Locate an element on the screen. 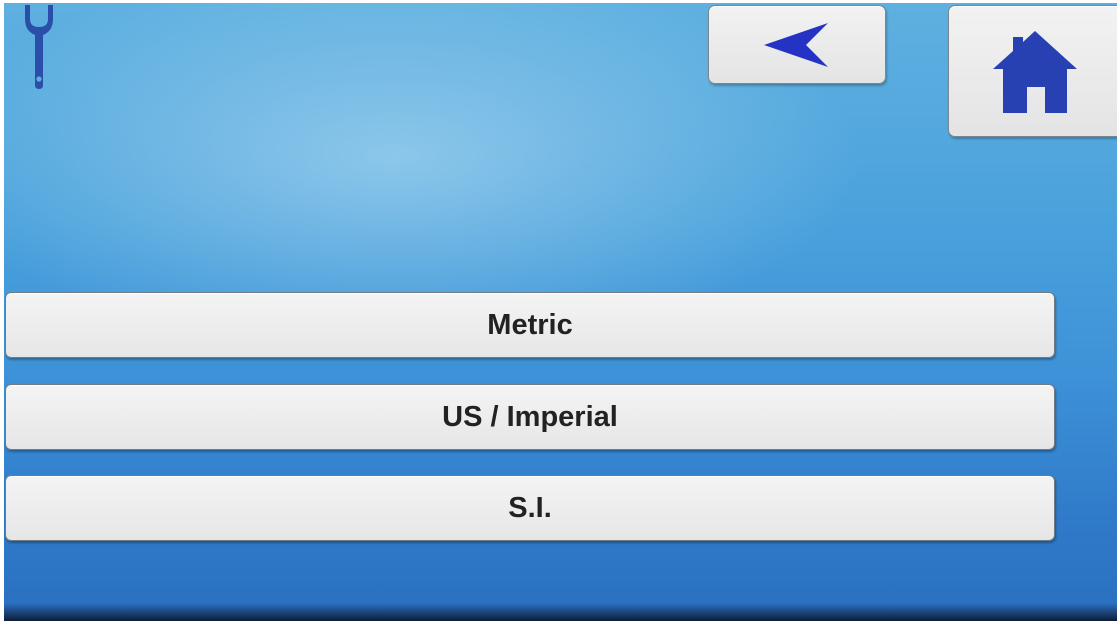 The width and height of the screenshot is (1119, 626). home-icon is located at coordinates (1035, 72).